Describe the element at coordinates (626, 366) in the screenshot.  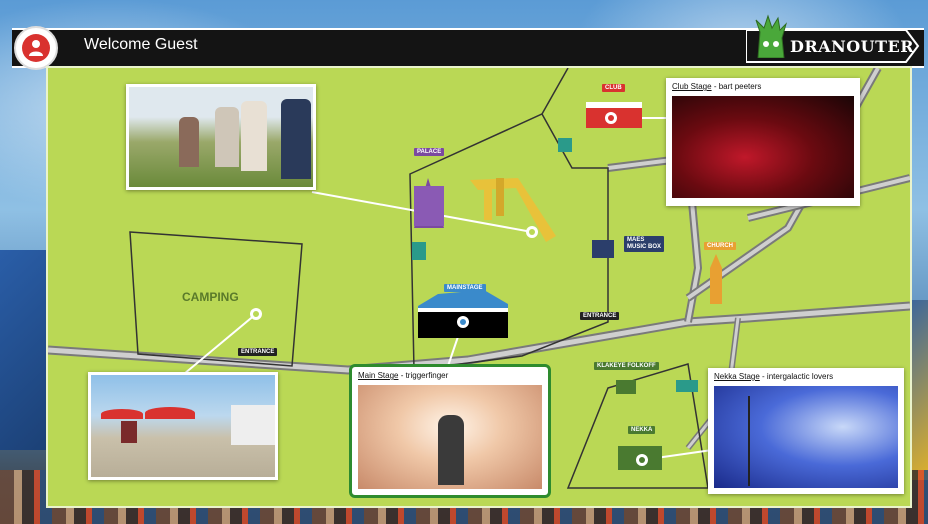
I see `klakeye-folkoff-label: KLAKEYE FOLKOFF` at that location.